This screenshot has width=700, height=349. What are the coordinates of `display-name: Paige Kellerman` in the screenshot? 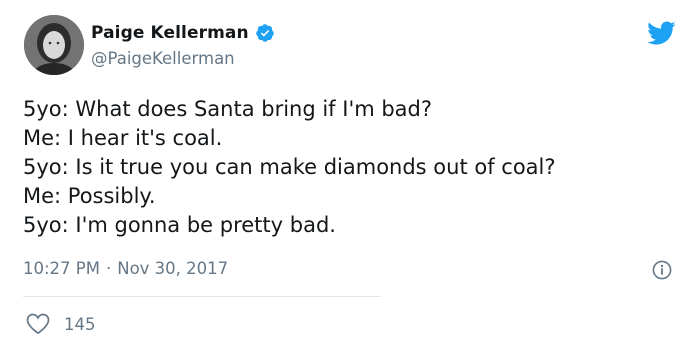 It's located at (170, 33).